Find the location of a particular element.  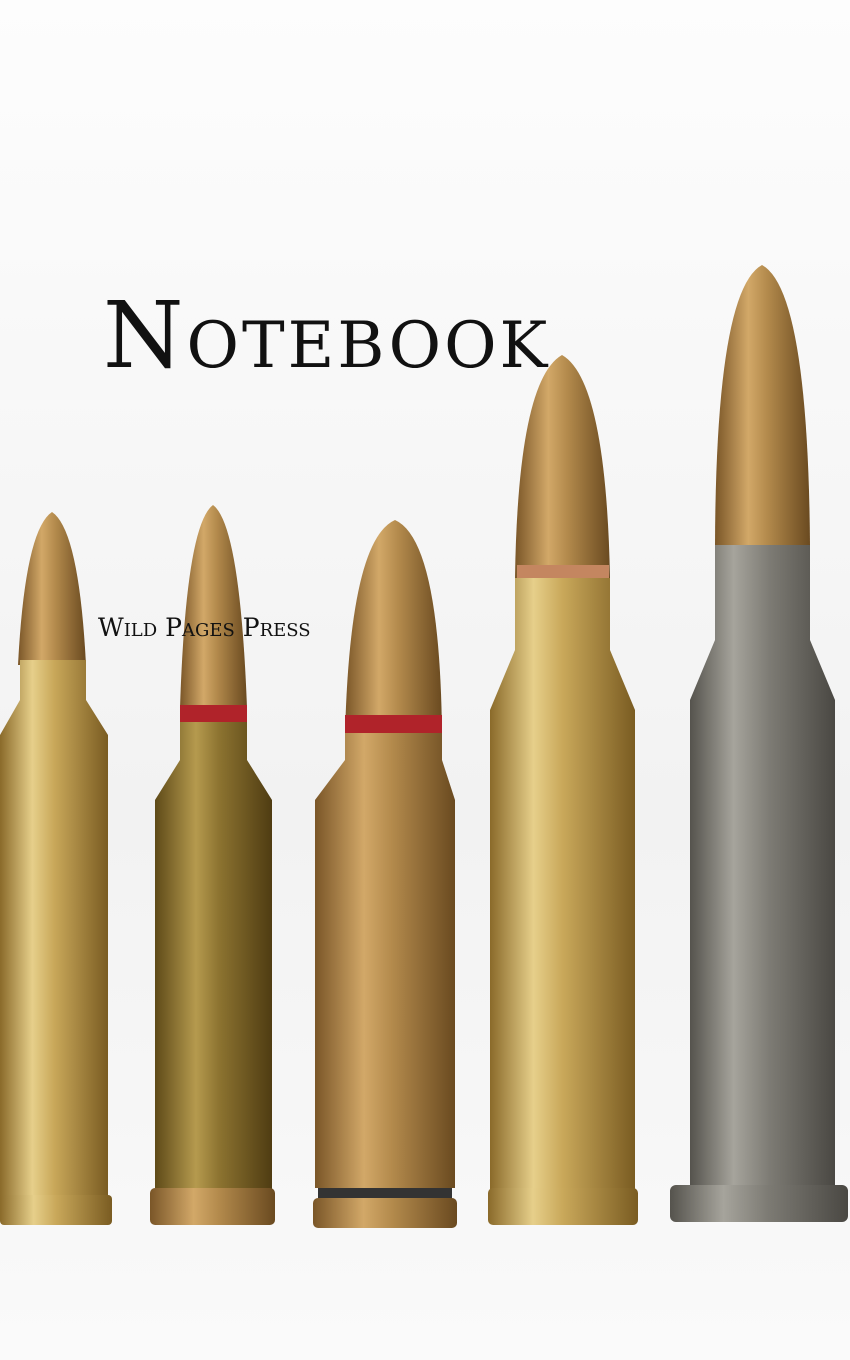

book-title: Notebook is located at coordinates (327, 335).